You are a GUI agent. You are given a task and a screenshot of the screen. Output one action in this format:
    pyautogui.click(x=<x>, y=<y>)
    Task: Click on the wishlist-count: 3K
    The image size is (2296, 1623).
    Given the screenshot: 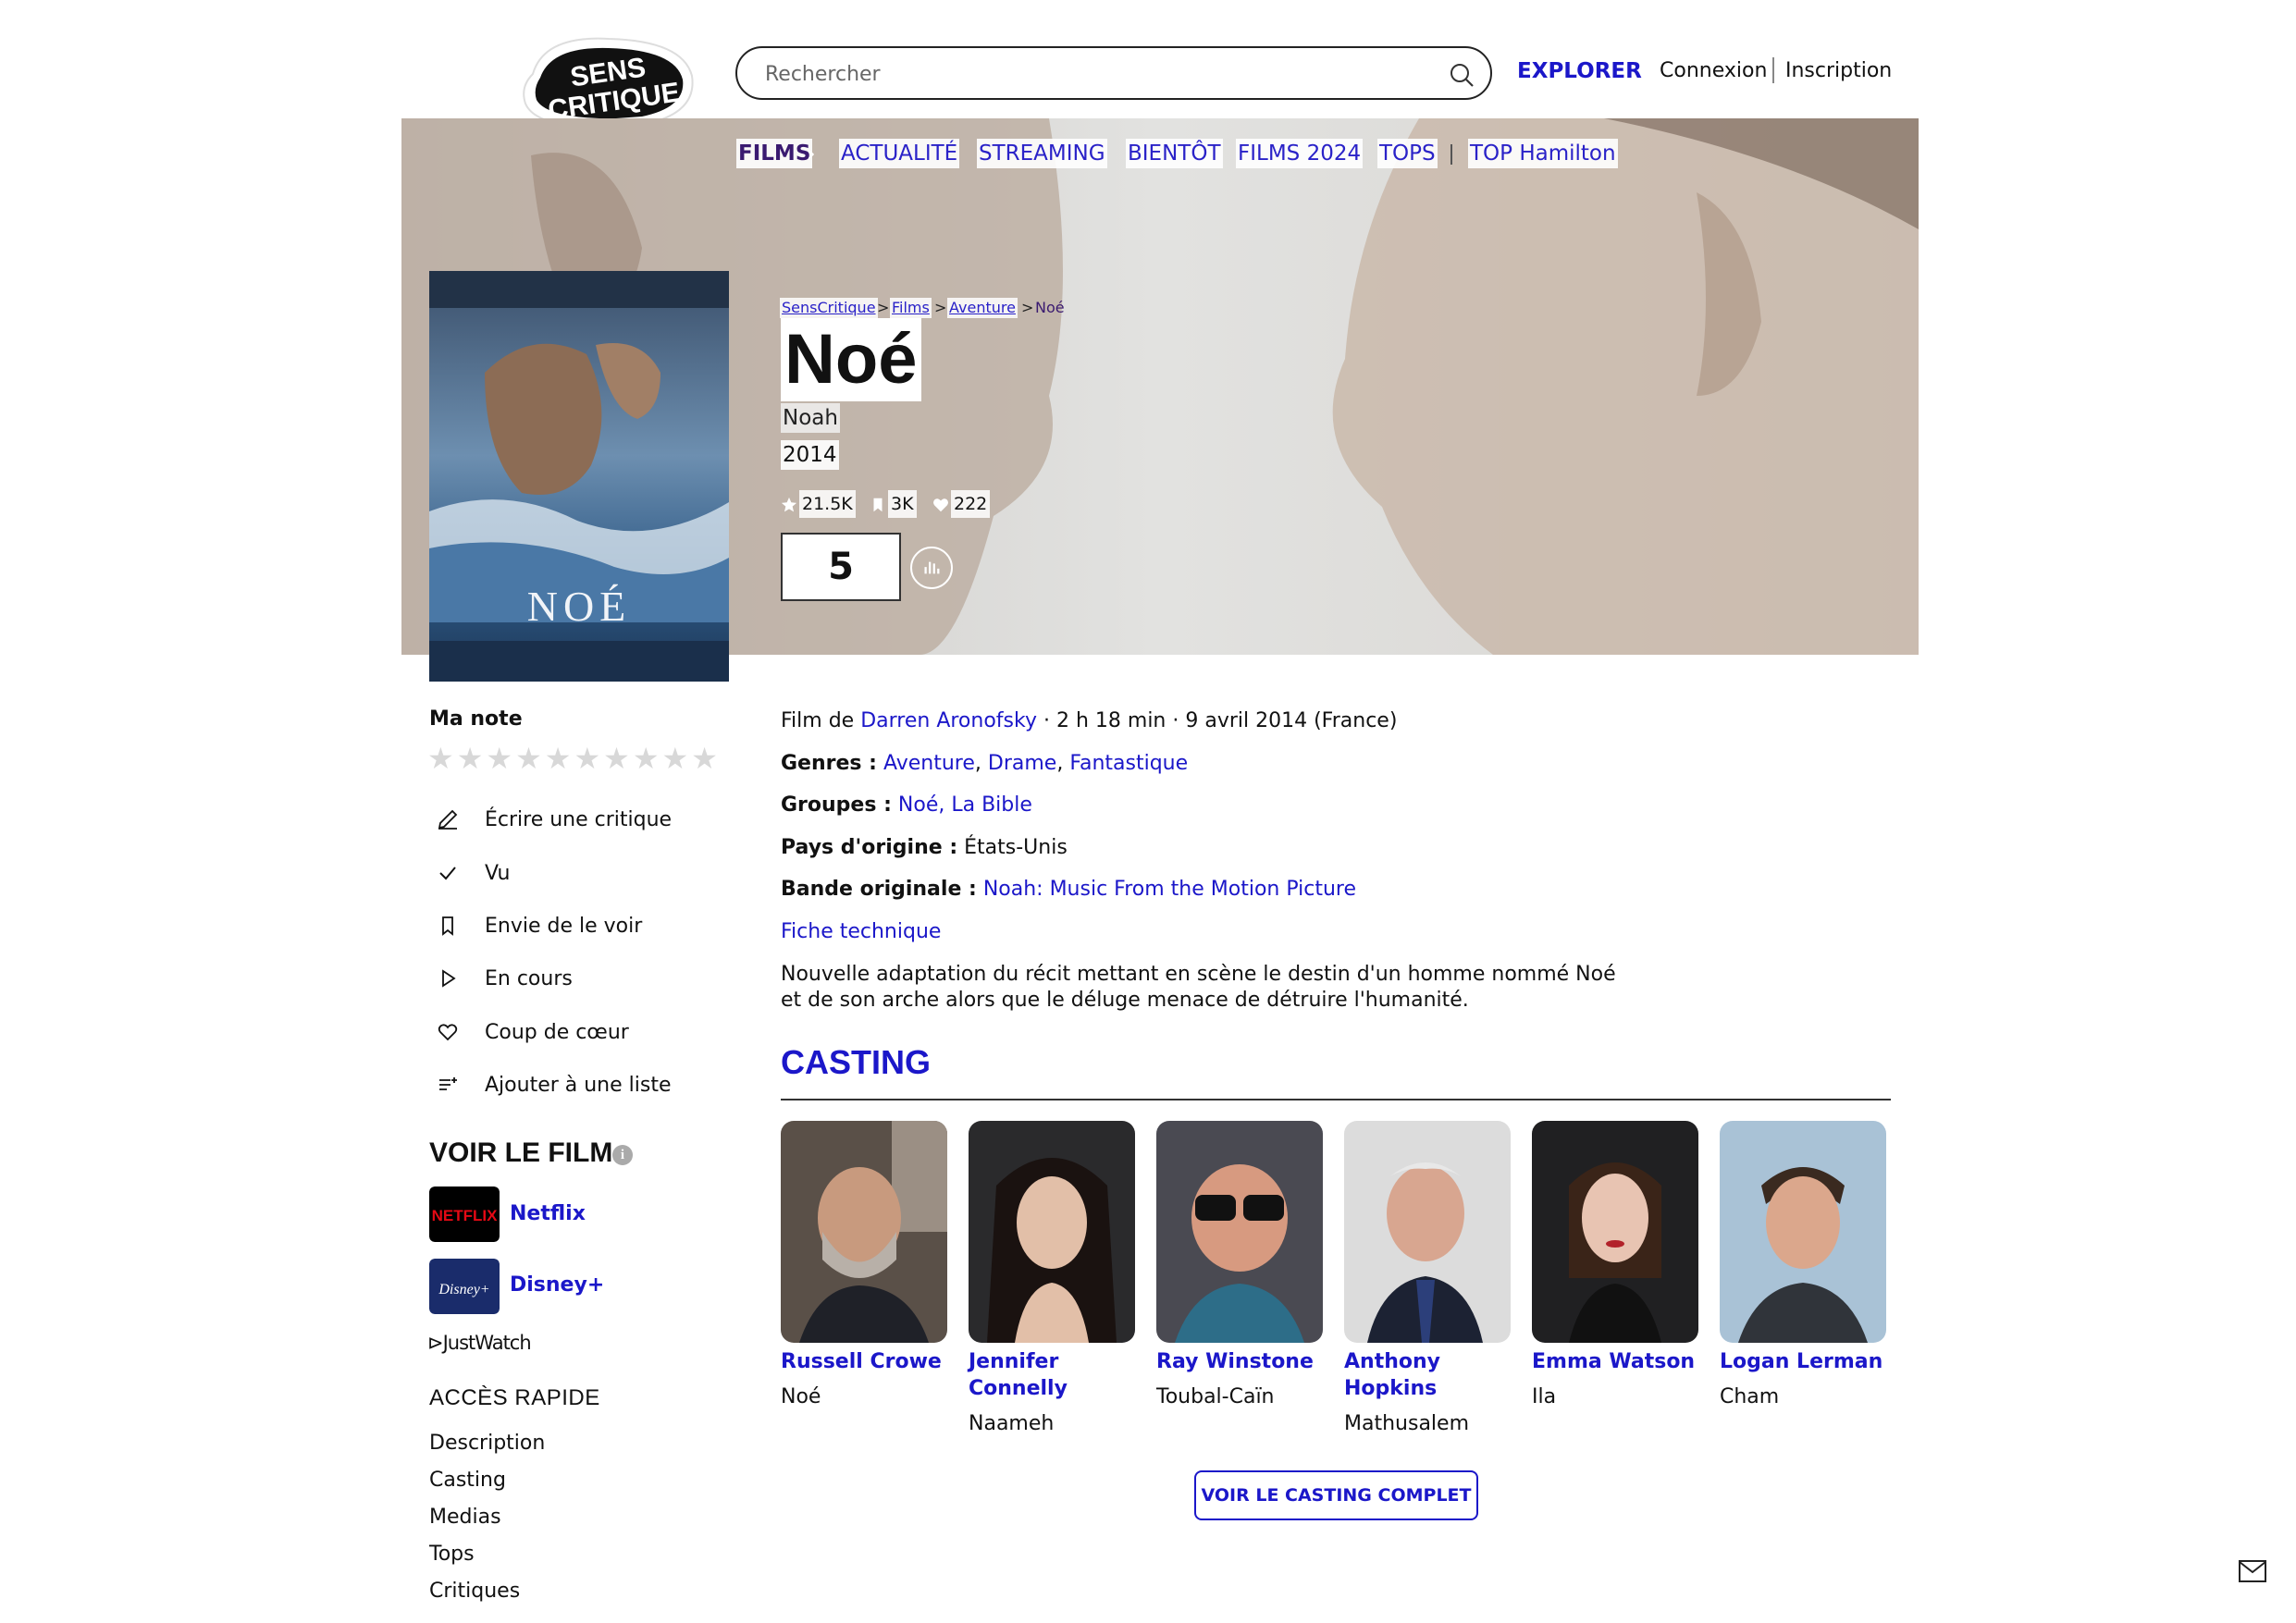 What is the action you would take?
    pyautogui.click(x=902, y=504)
    